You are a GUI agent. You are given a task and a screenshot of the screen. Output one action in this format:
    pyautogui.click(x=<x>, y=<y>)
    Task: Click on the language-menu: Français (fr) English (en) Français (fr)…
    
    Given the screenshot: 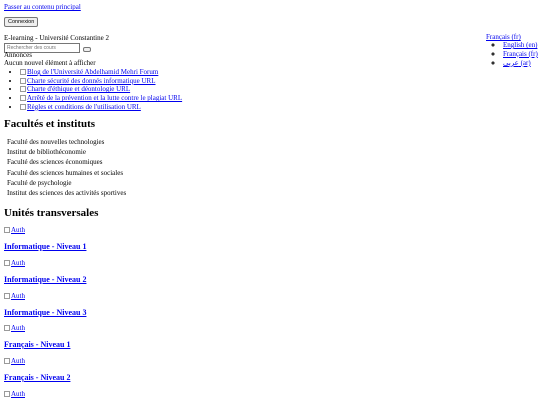 What is the action you would take?
    pyautogui.click(x=512, y=50)
    